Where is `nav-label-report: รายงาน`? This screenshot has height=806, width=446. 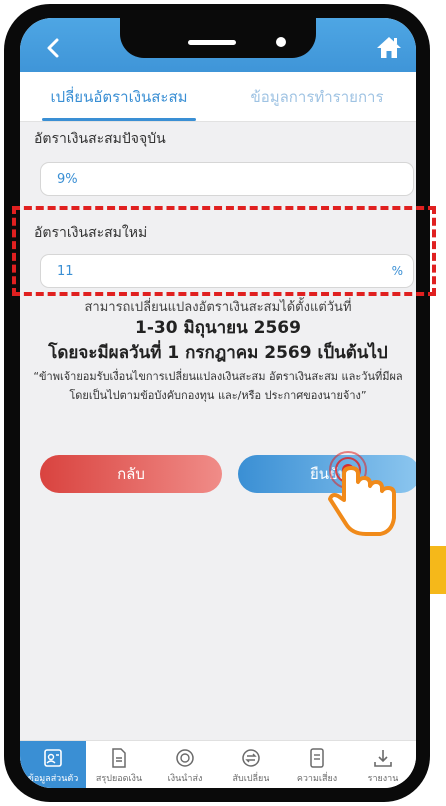 nav-label-report: รายงาน is located at coordinates (383, 779).